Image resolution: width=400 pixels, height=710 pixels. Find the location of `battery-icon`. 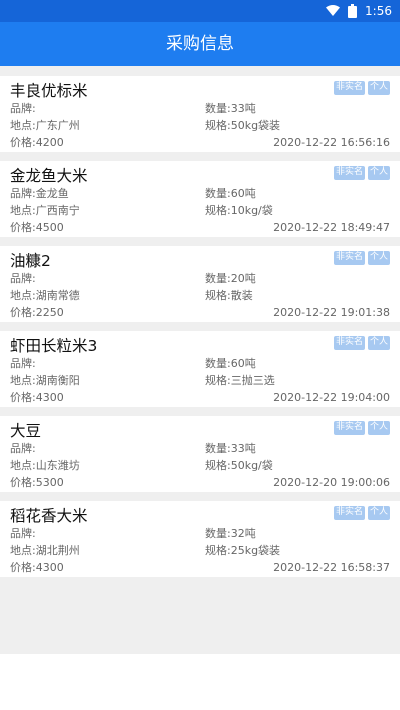

battery-icon is located at coordinates (353, 11).